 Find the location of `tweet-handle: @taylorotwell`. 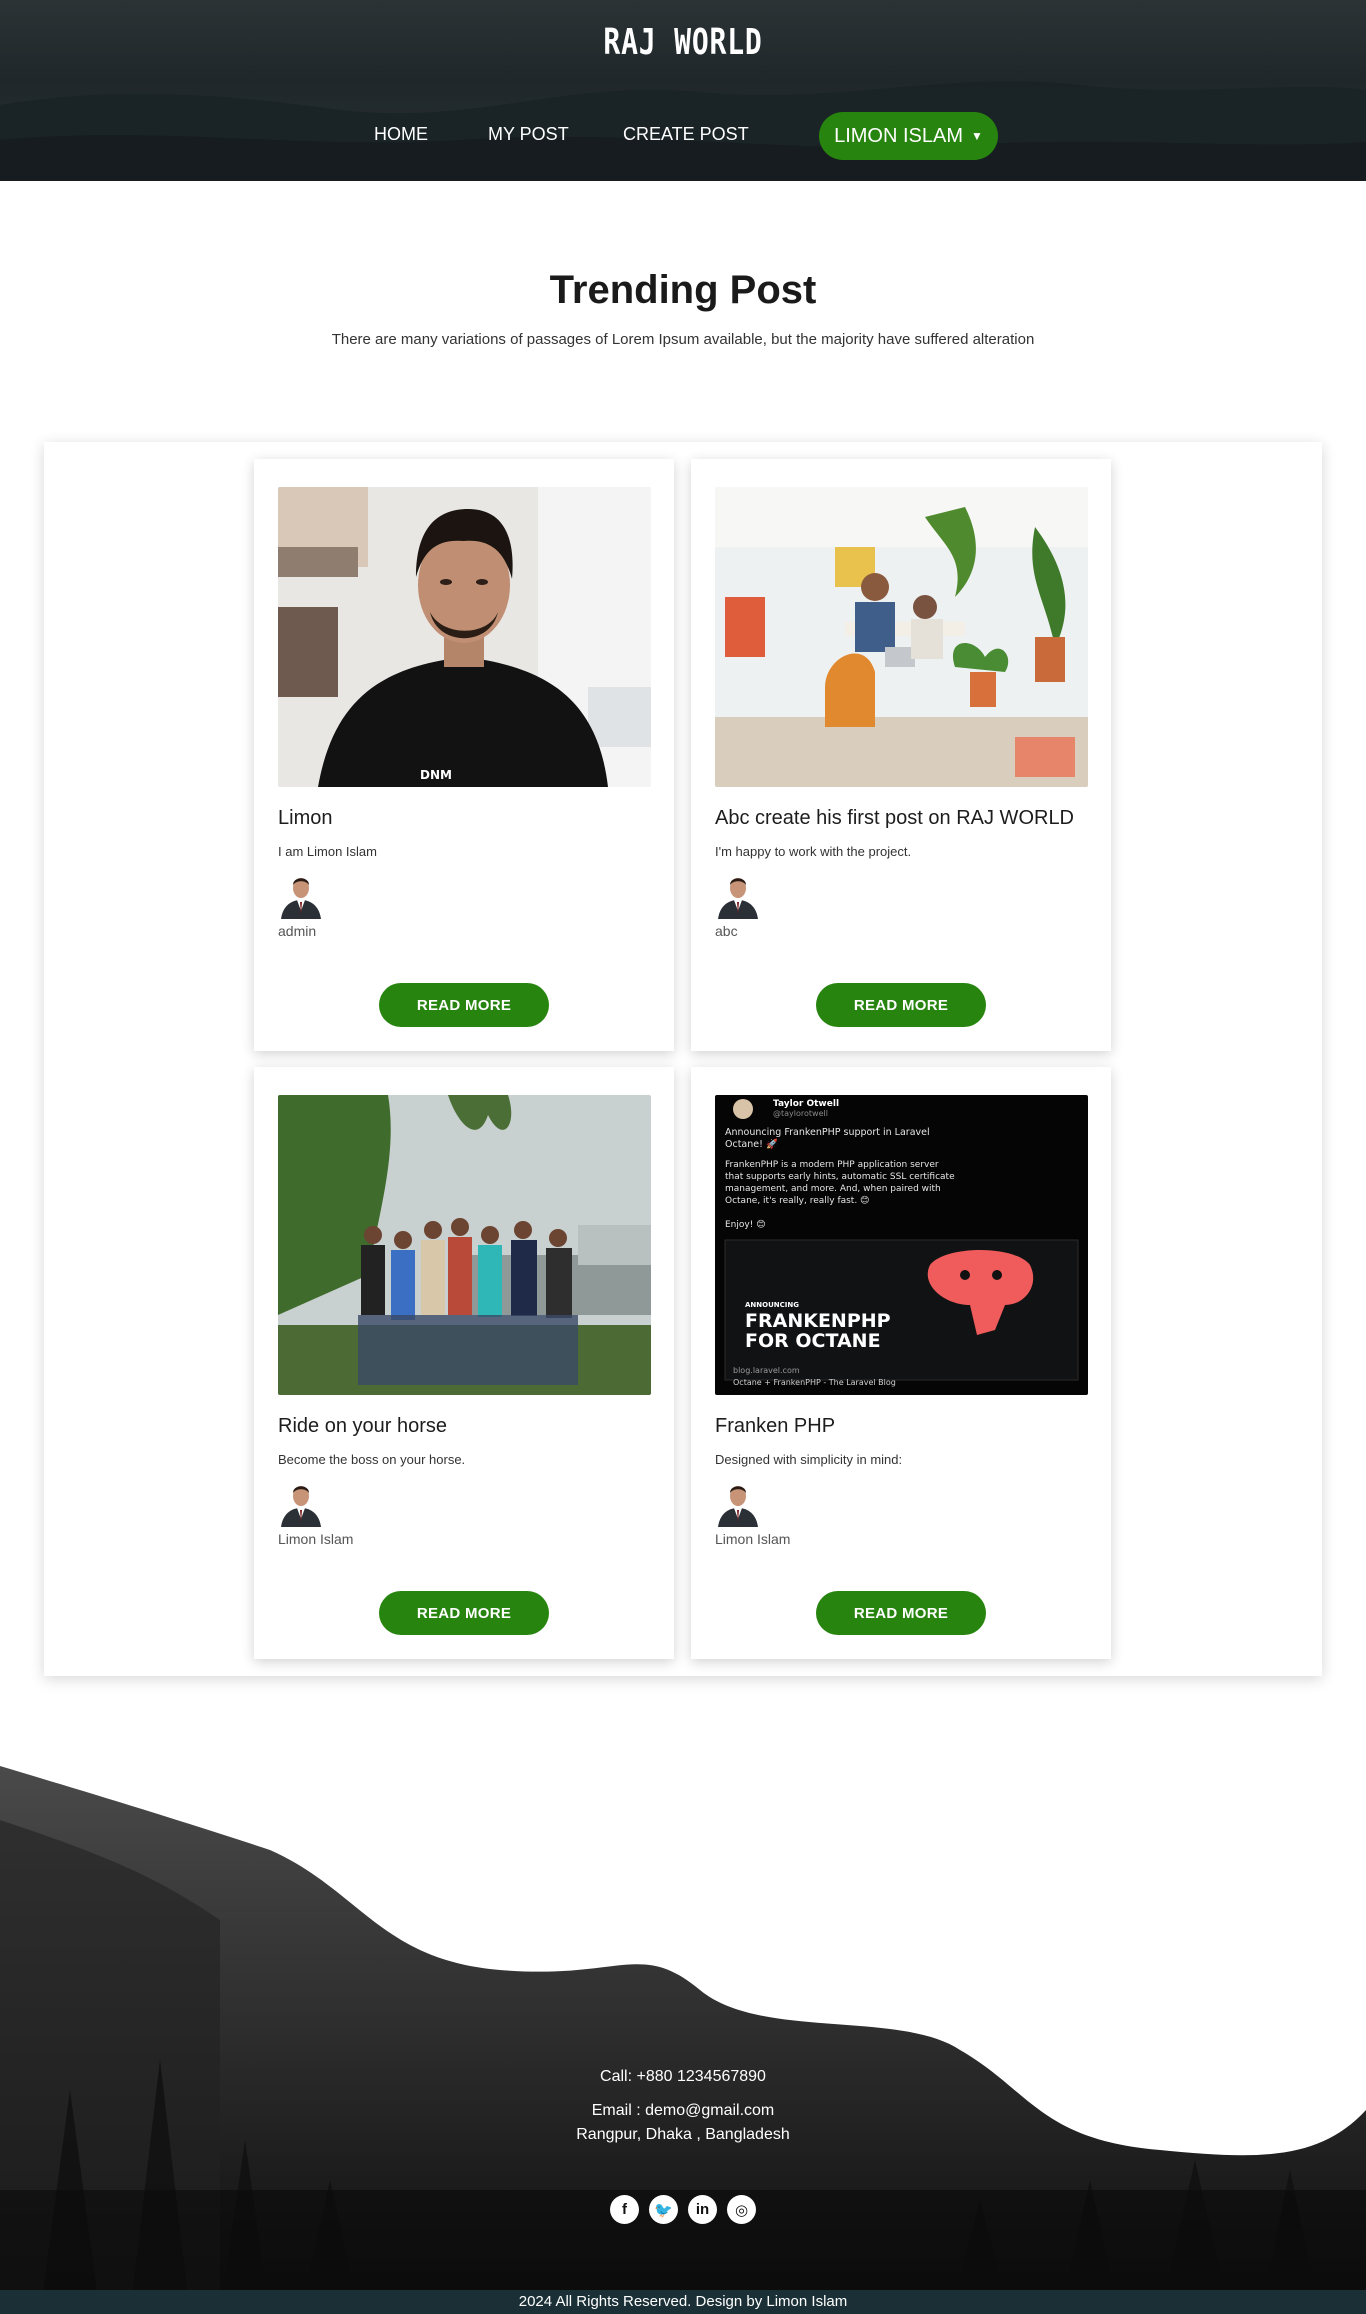

tweet-handle: @taylorotwell is located at coordinates (800, 1113).